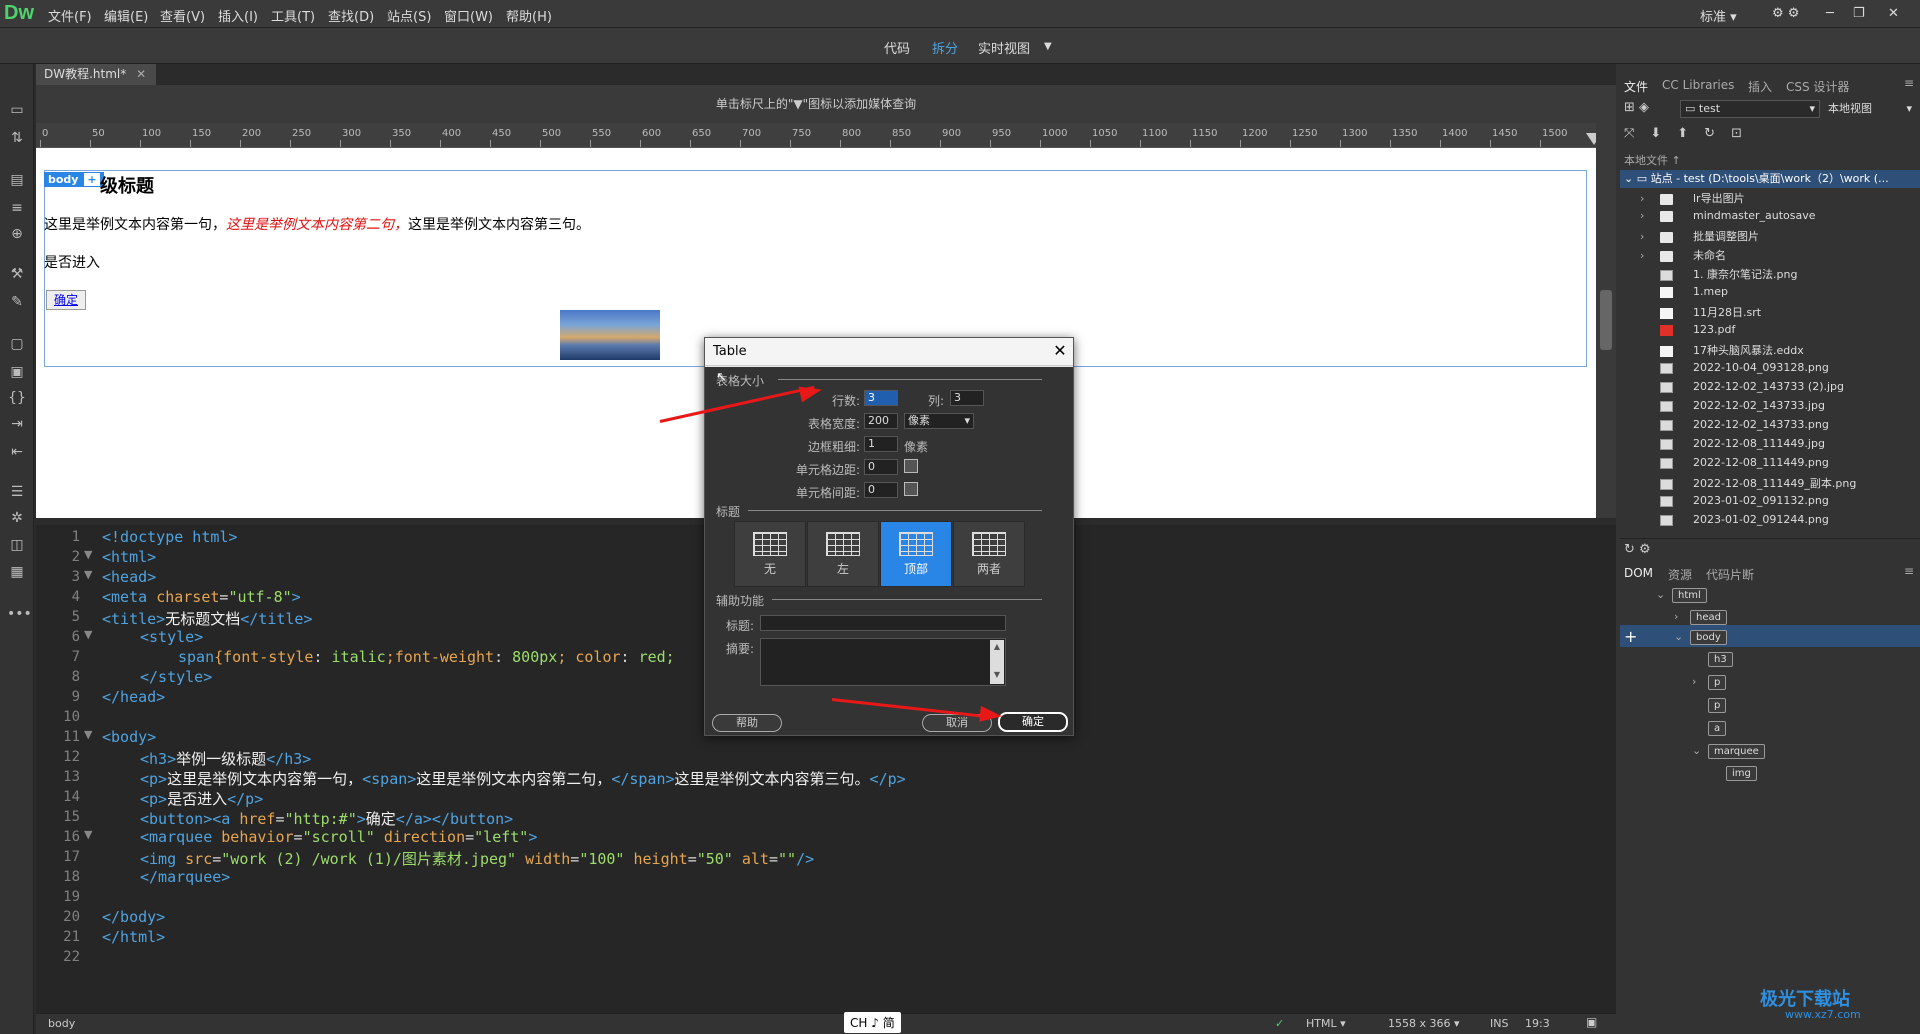 This screenshot has width=1920, height=1034. I want to click on dom-panel-menu-icon: ≡, so click(1909, 571).